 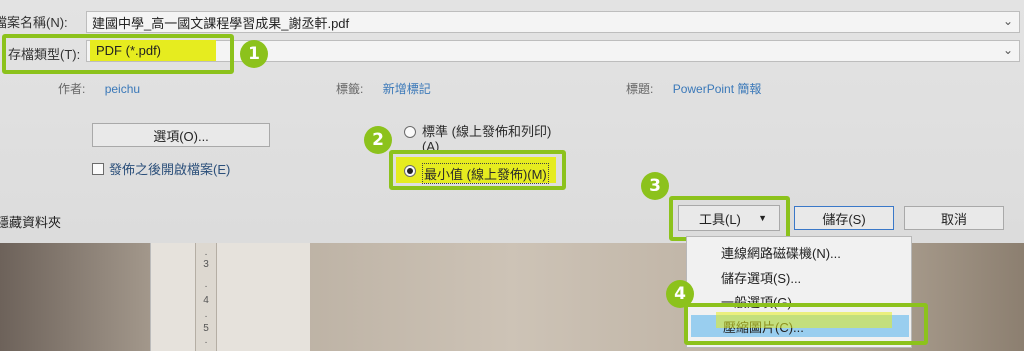 What do you see at coordinates (206, 300) in the screenshot?
I see `ruler-tick-4: 4` at bounding box center [206, 300].